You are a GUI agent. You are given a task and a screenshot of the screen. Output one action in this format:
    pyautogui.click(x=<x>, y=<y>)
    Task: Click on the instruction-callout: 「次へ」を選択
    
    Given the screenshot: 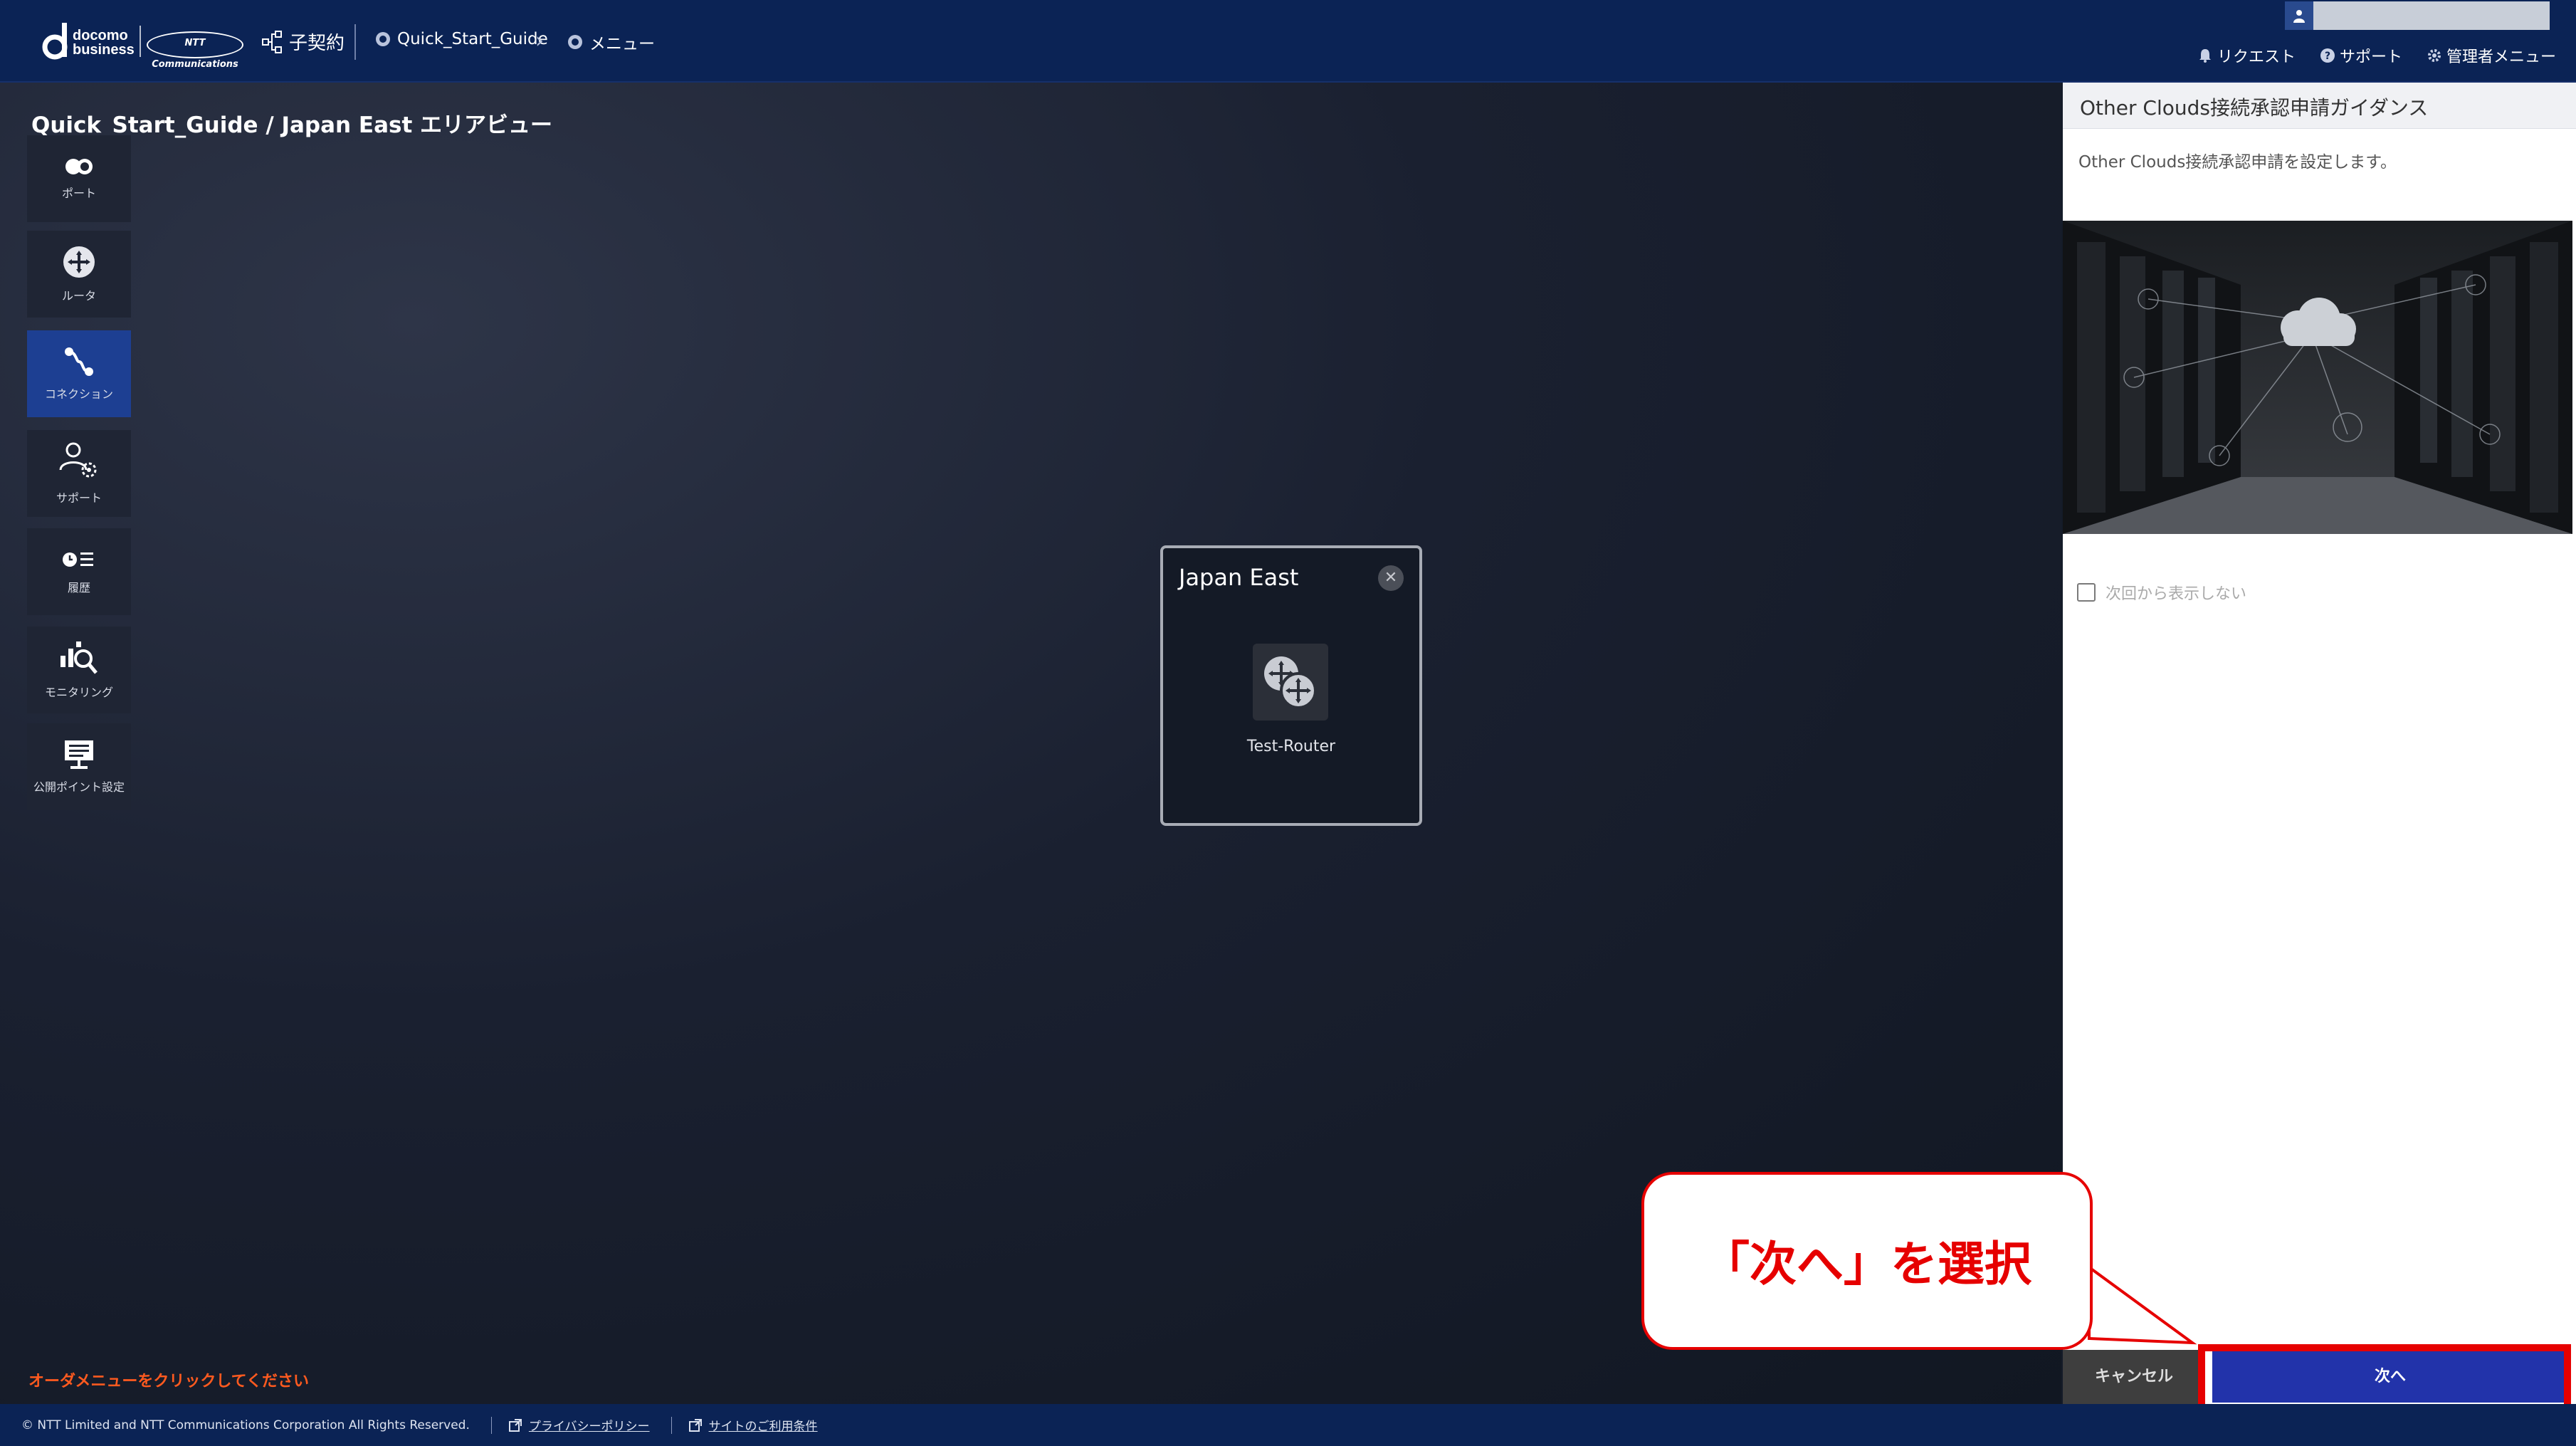 What is the action you would take?
    pyautogui.click(x=1867, y=1261)
    